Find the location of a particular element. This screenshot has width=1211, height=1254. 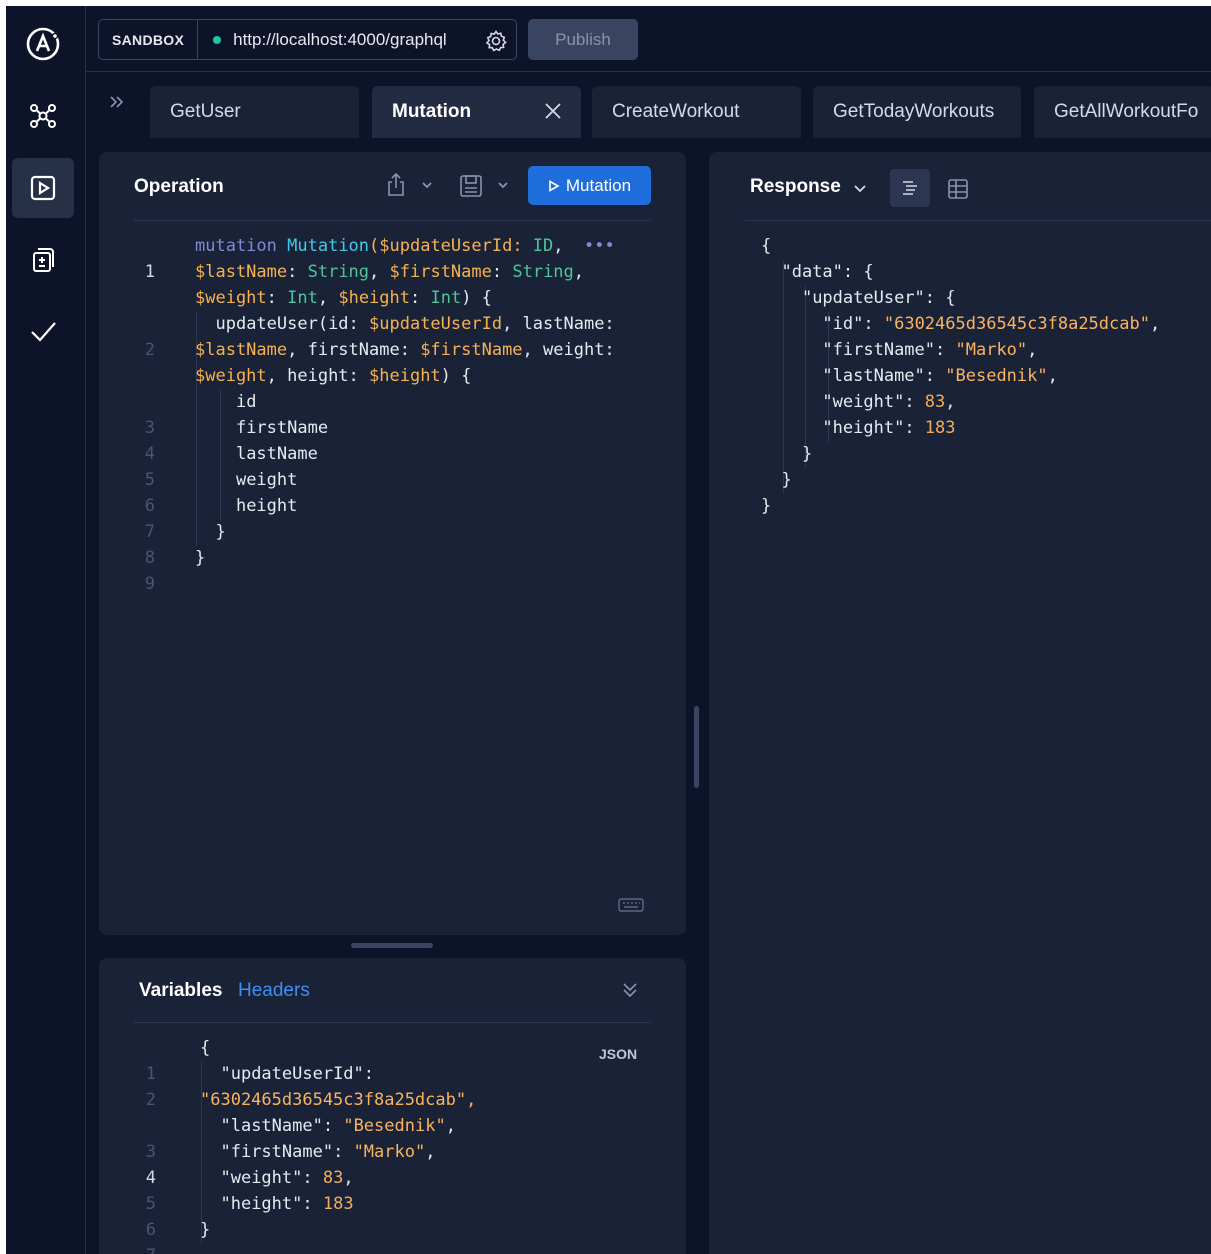

response-title: Response is located at coordinates (795, 187).